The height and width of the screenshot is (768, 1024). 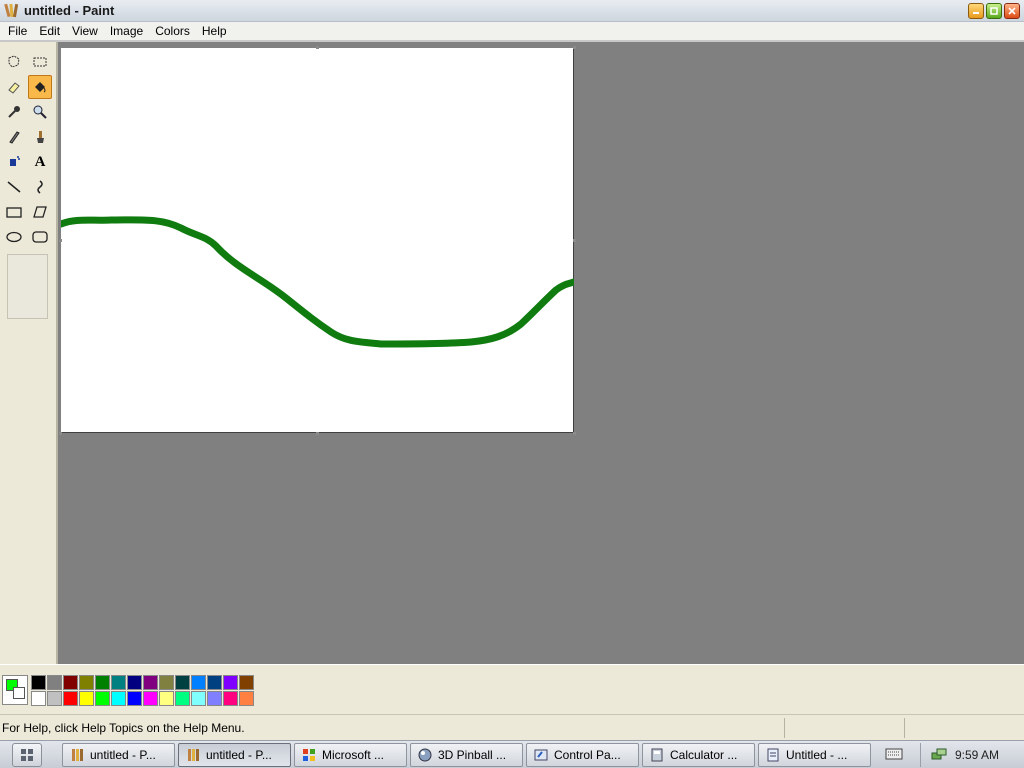 What do you see at coordinates (657, 755) in the screenshot?
I see `calculator-icon` at bounding box center [657, 755].